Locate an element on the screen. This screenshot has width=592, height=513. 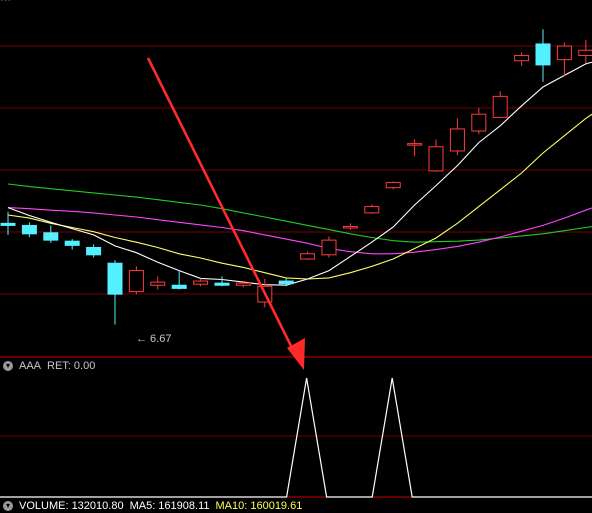
top-ma-legend: ··· is located at coordinates (8, 3).